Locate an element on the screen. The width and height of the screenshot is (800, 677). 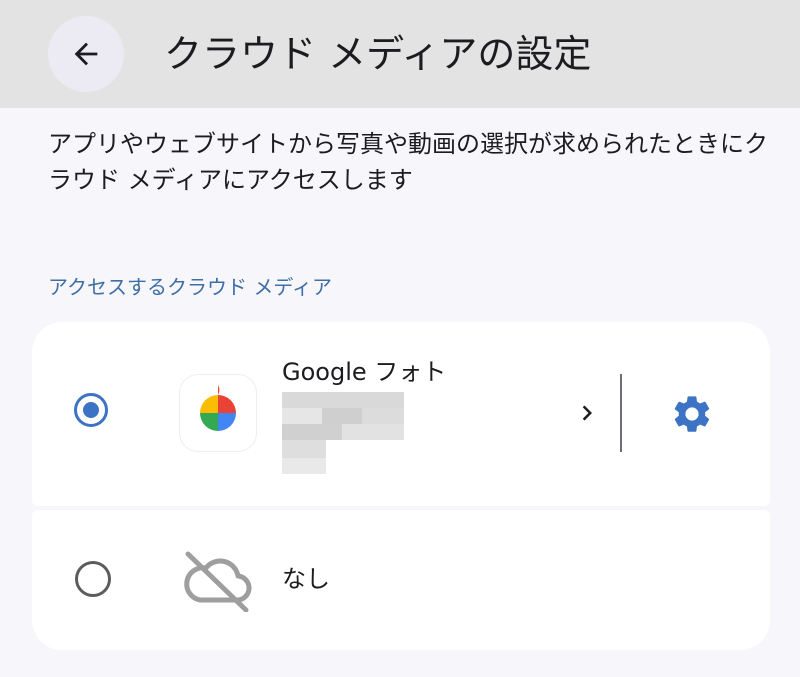
provider-settings-button is located at coordinates (692, 414).